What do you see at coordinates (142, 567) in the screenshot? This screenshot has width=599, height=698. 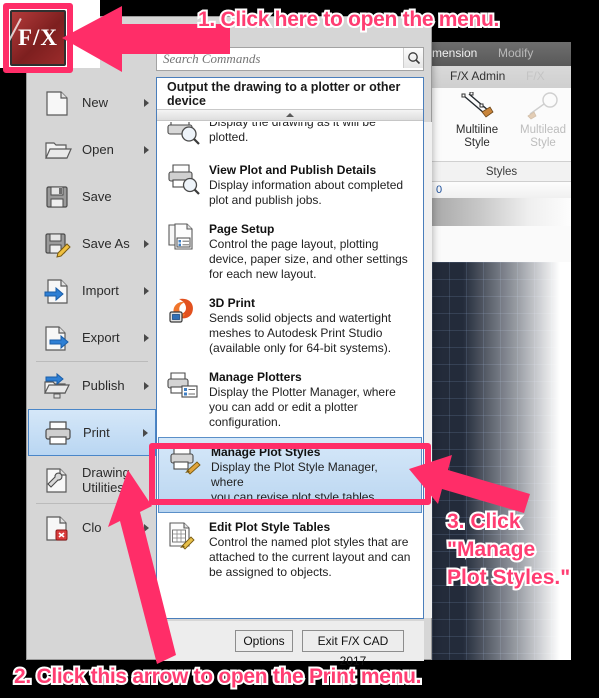 I see `arrow-to-print-submenu` at bounding box center [142, 567].